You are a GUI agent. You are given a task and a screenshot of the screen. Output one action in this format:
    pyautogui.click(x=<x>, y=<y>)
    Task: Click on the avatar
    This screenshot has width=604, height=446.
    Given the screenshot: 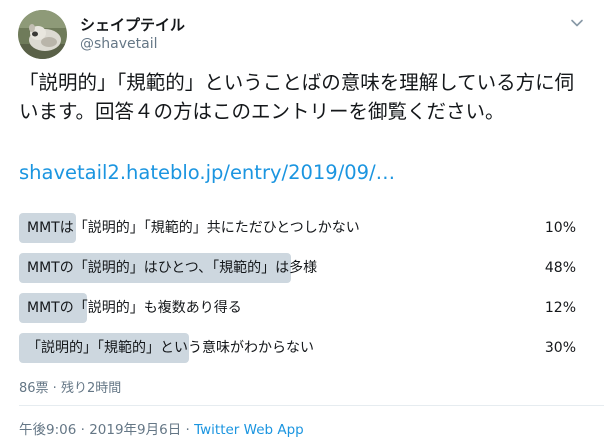 What is the action you would take?
    pyautogui.click(x=42, y=34)
    